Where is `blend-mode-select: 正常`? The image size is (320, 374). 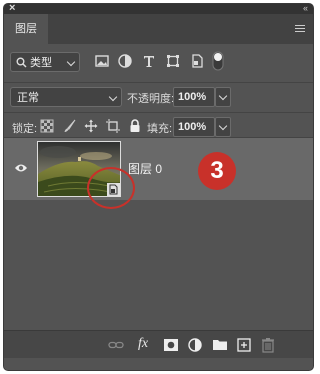 blend-mode-select: 正常 is located at coordinates (66, 97).